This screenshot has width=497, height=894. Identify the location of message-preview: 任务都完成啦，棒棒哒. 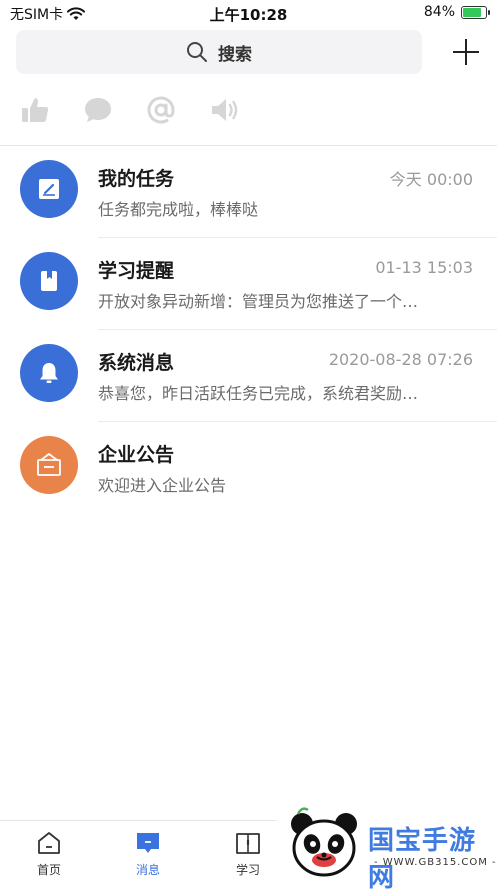
(178, 209).